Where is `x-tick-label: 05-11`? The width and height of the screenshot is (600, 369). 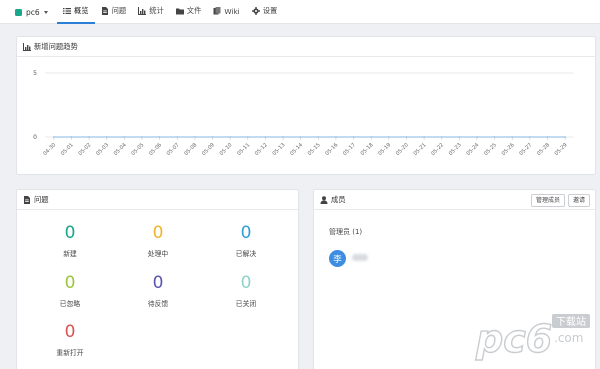 x-tick-label: 05-11 is located at coordinates (243, 149).